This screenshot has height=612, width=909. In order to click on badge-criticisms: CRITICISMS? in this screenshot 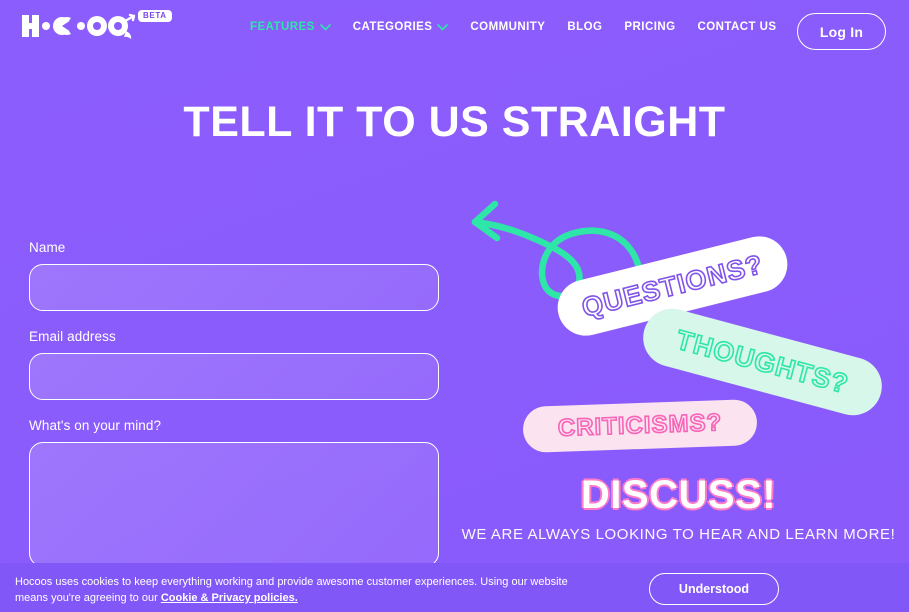, I will do `click(640, 426)`.